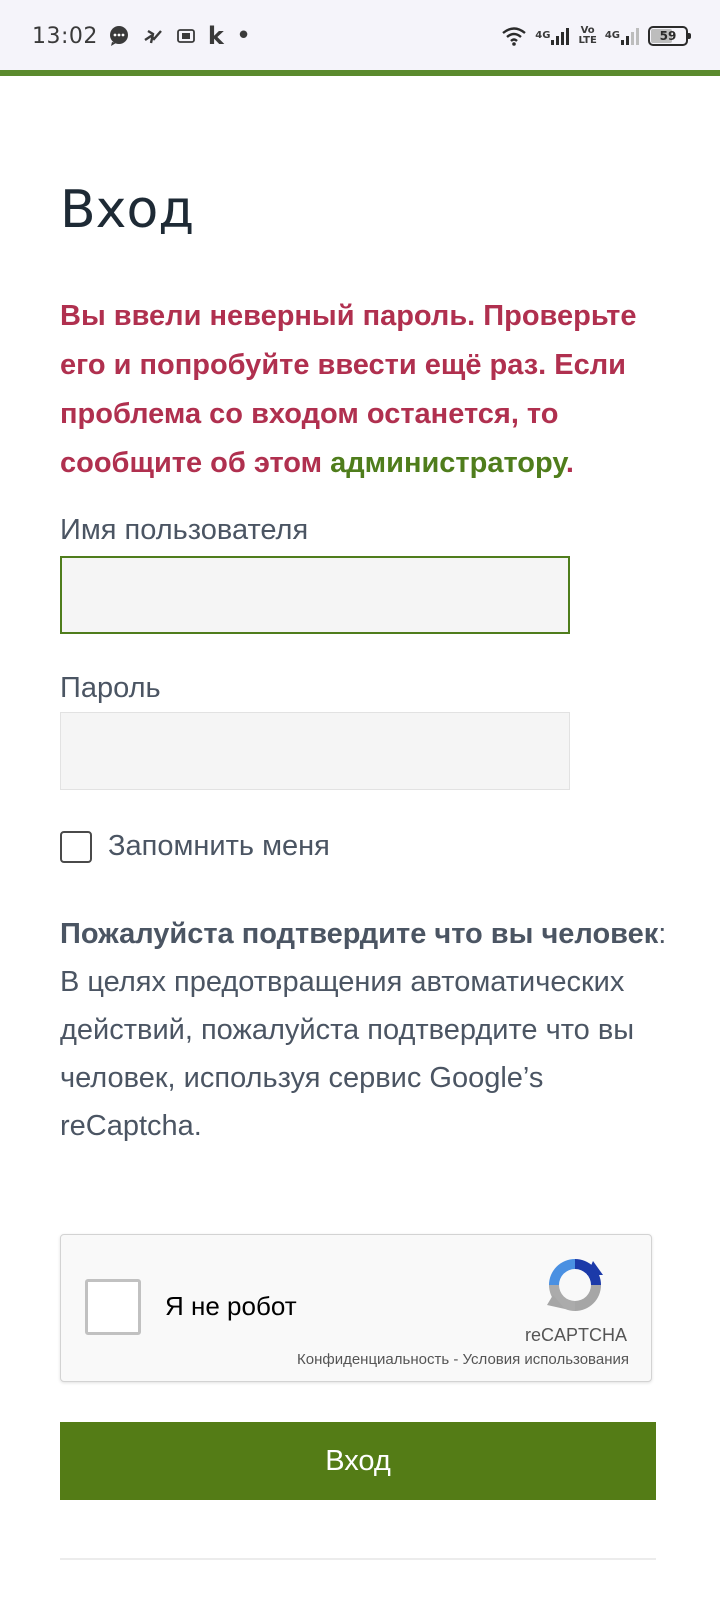 The height and width of the screenshot is (1600, 720). What do you see at coordinates (110, 688) in the screenshot?
I see `password-label: Пароль` at bounding box center [110, 688].